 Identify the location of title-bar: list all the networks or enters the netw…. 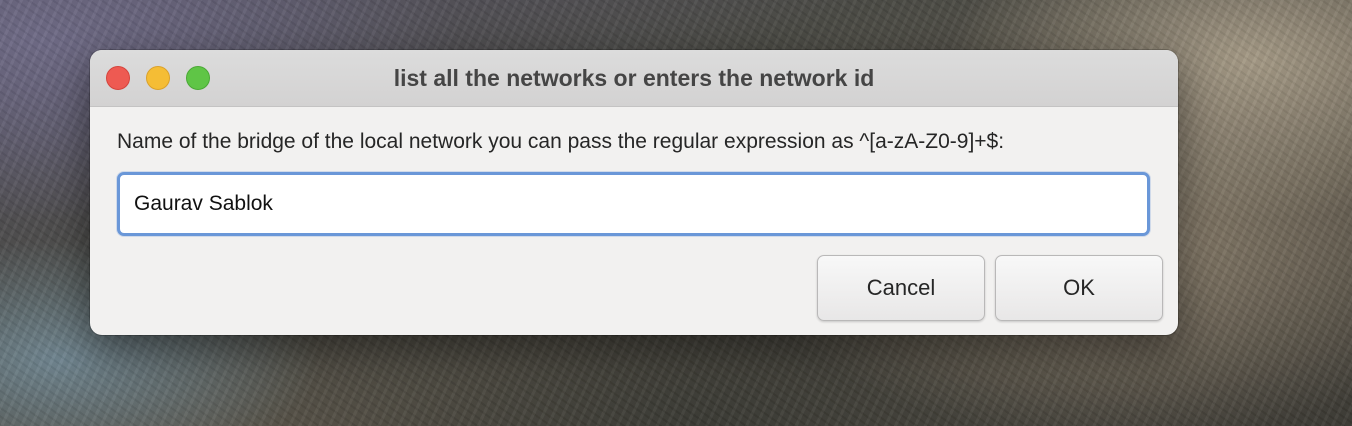
(634, 78).